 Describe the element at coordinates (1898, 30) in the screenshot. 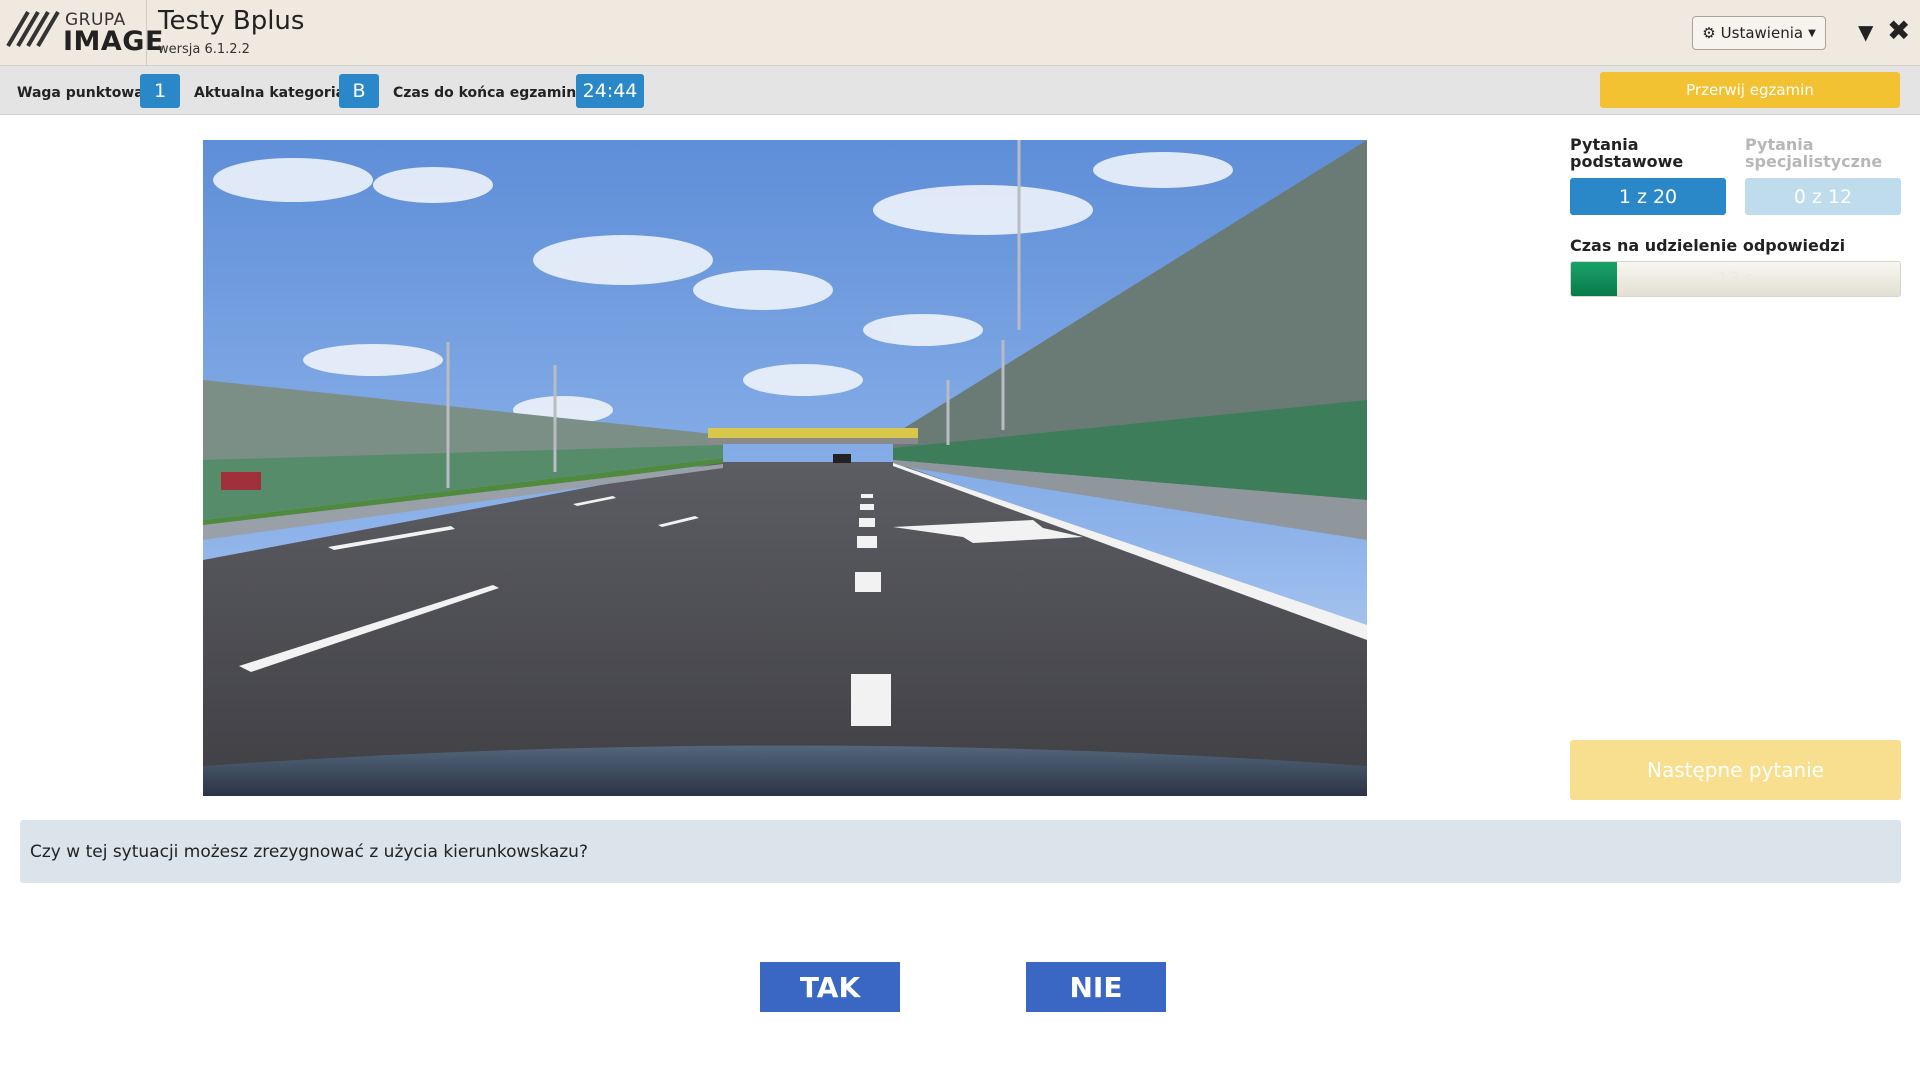

I see `close-icon: ✖` at that location.